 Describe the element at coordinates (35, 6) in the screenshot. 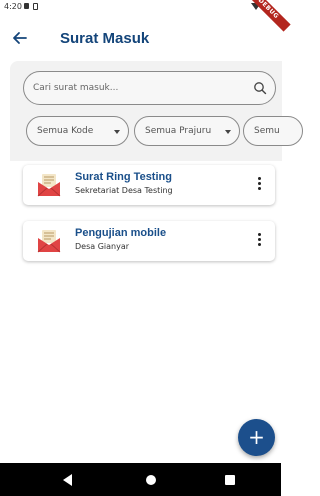

I see `sim-icon` at that location.